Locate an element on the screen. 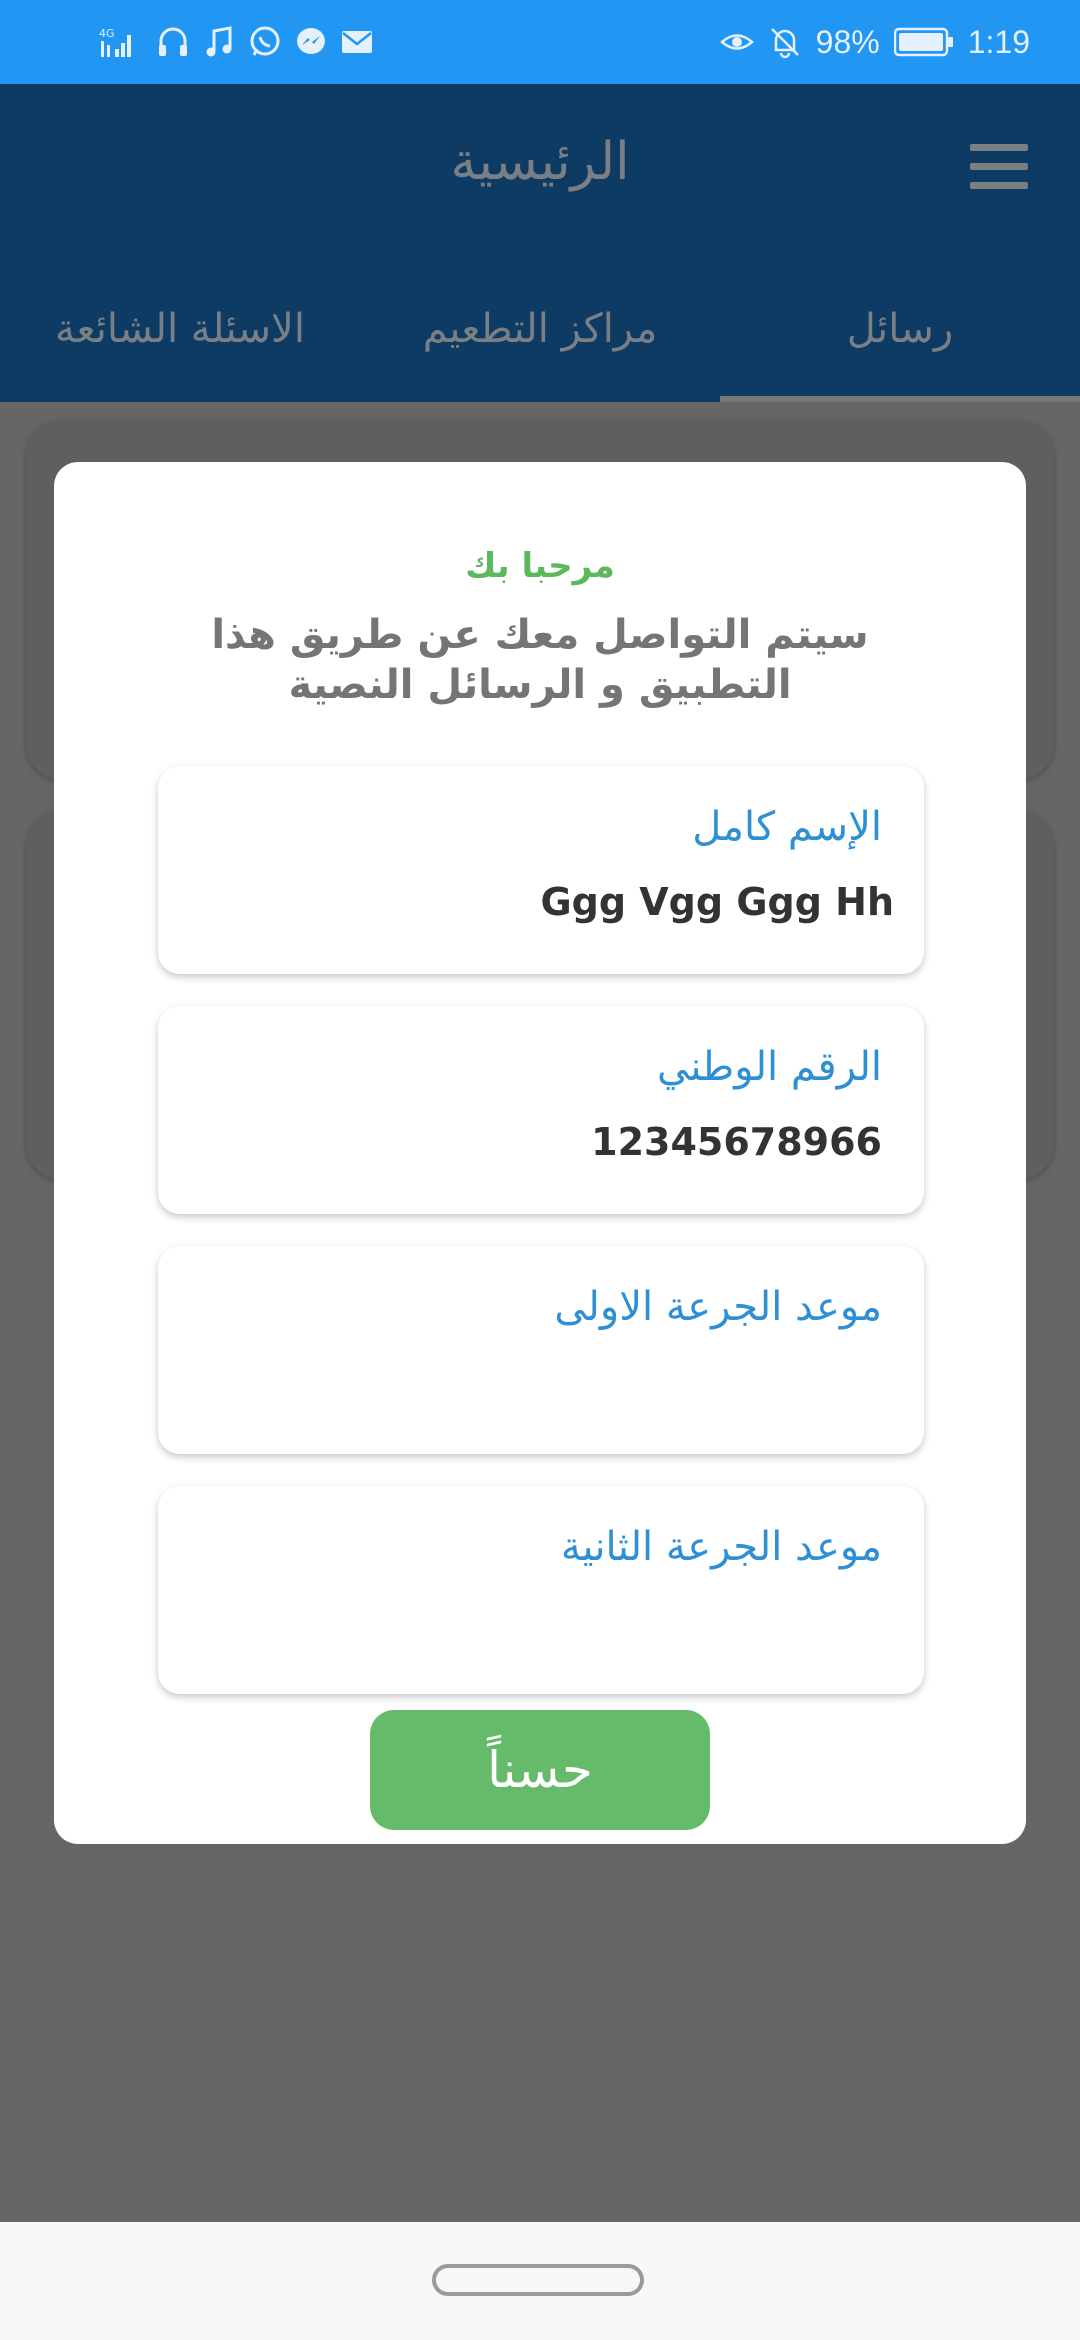  home-gesture-handle is located at coordinates (538, 2280).